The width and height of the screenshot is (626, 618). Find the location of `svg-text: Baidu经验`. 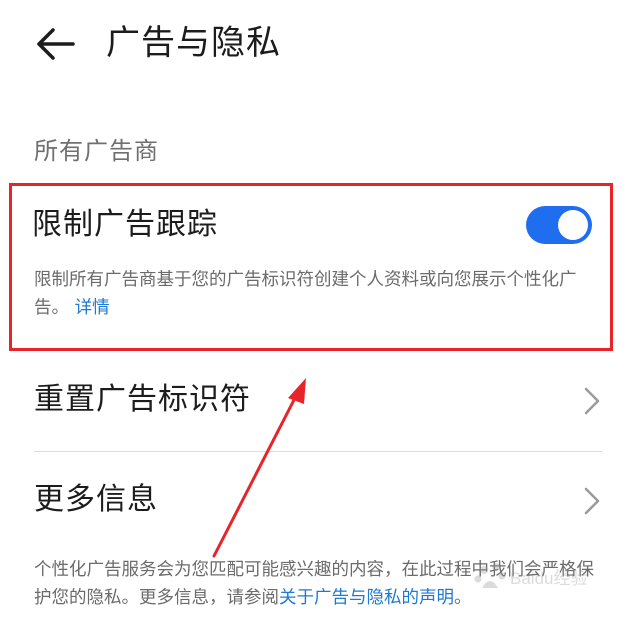

svg-text: Baidu经验 is located at coordinates (548, 578).